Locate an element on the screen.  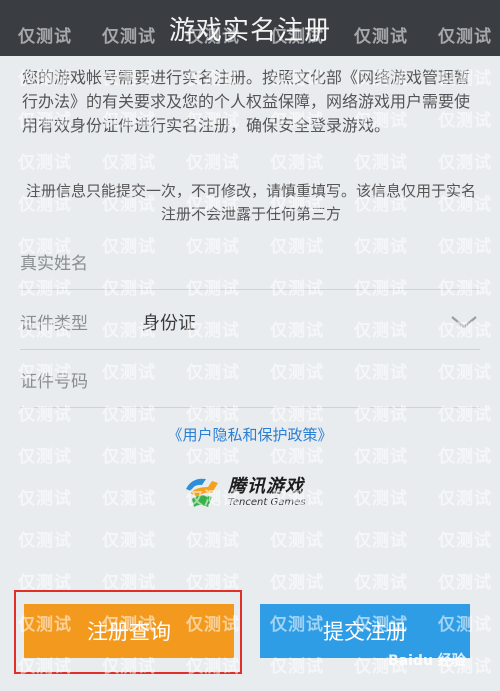
name-field: 真实姓名 is located at coordinates (250, 262).